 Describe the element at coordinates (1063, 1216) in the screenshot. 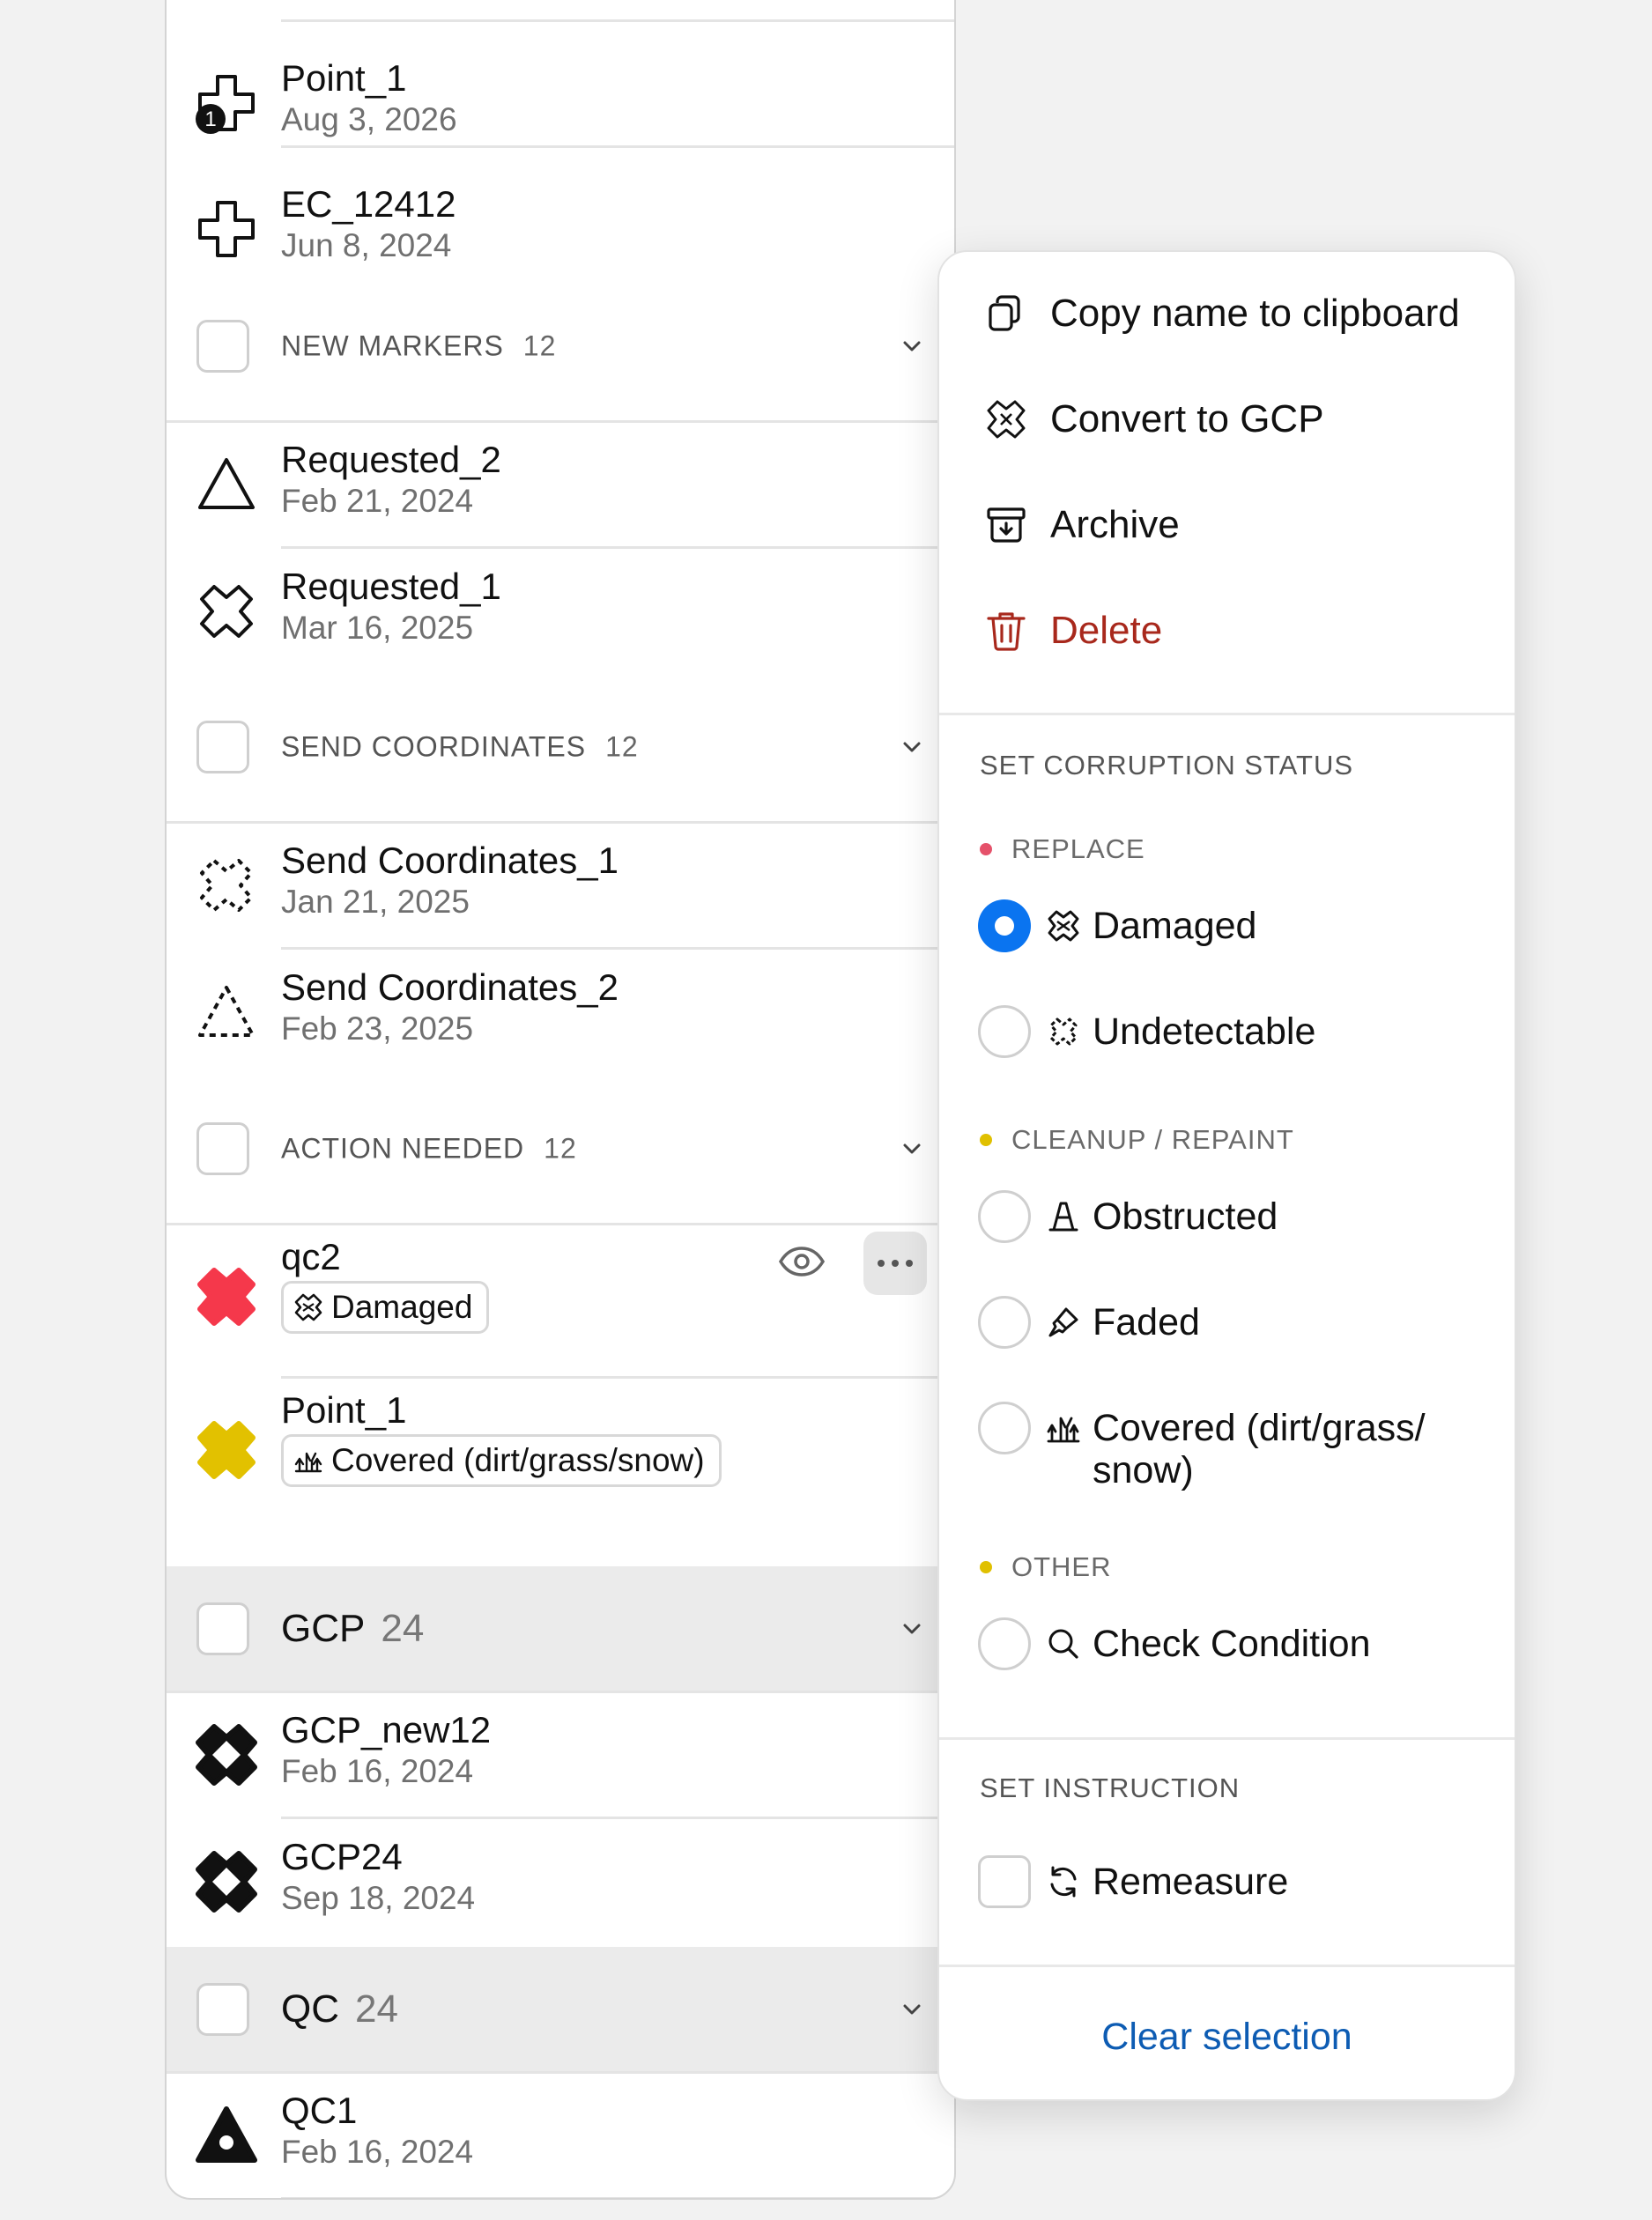

I see `cone-icon` at that location.